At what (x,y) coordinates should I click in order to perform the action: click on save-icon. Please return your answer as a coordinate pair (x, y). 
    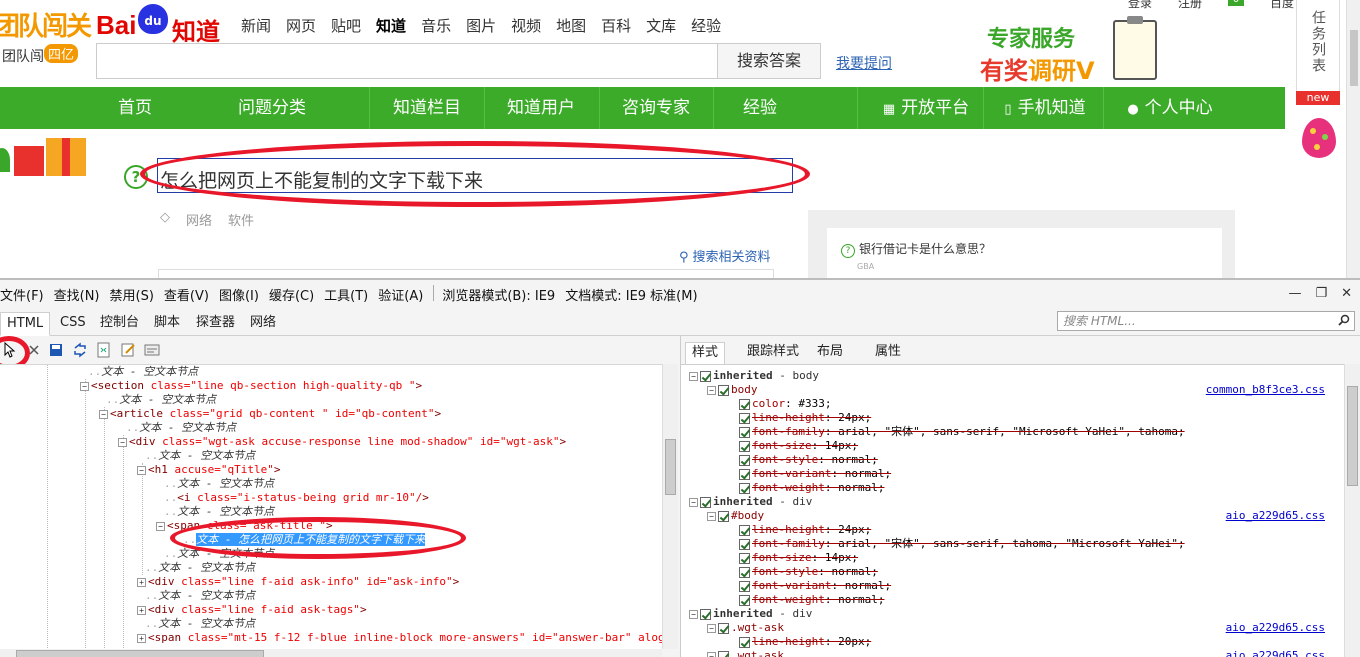
    Looking at the image, I should click on (56, 350).